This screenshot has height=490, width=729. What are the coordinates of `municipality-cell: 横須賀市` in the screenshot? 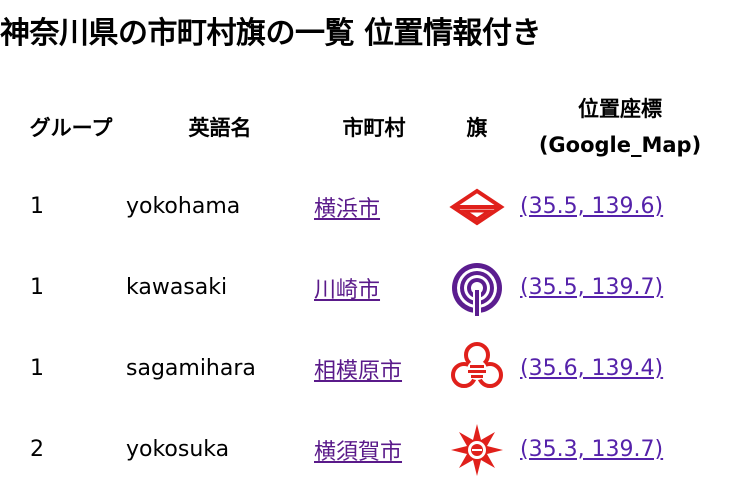 It's located at (374, 449).